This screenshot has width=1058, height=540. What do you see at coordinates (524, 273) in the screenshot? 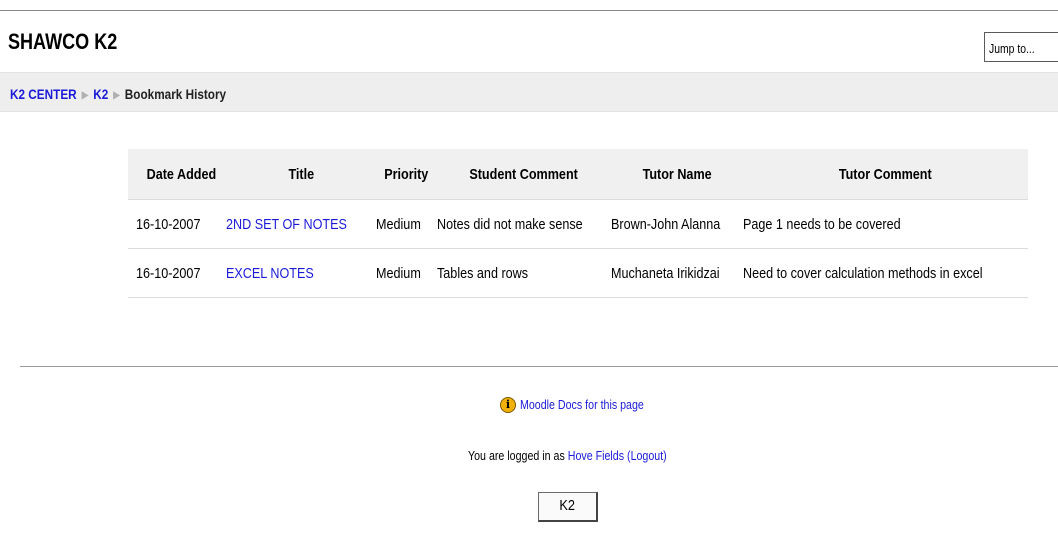
I see `cell-student-comment: Tables and rows` at bounding box center [524, 273].